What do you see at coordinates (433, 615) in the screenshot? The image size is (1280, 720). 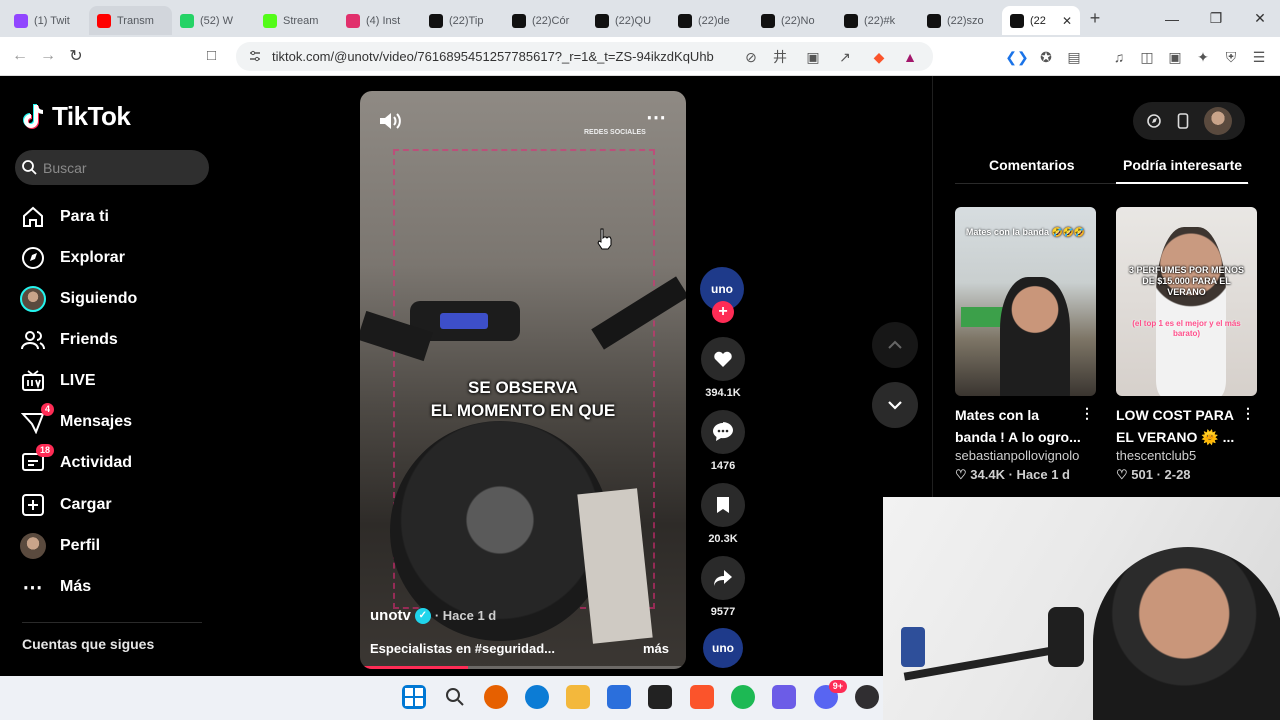 I see `video-author: unotv ✓ · Hace 1 d` at bounding box center [433, 615].